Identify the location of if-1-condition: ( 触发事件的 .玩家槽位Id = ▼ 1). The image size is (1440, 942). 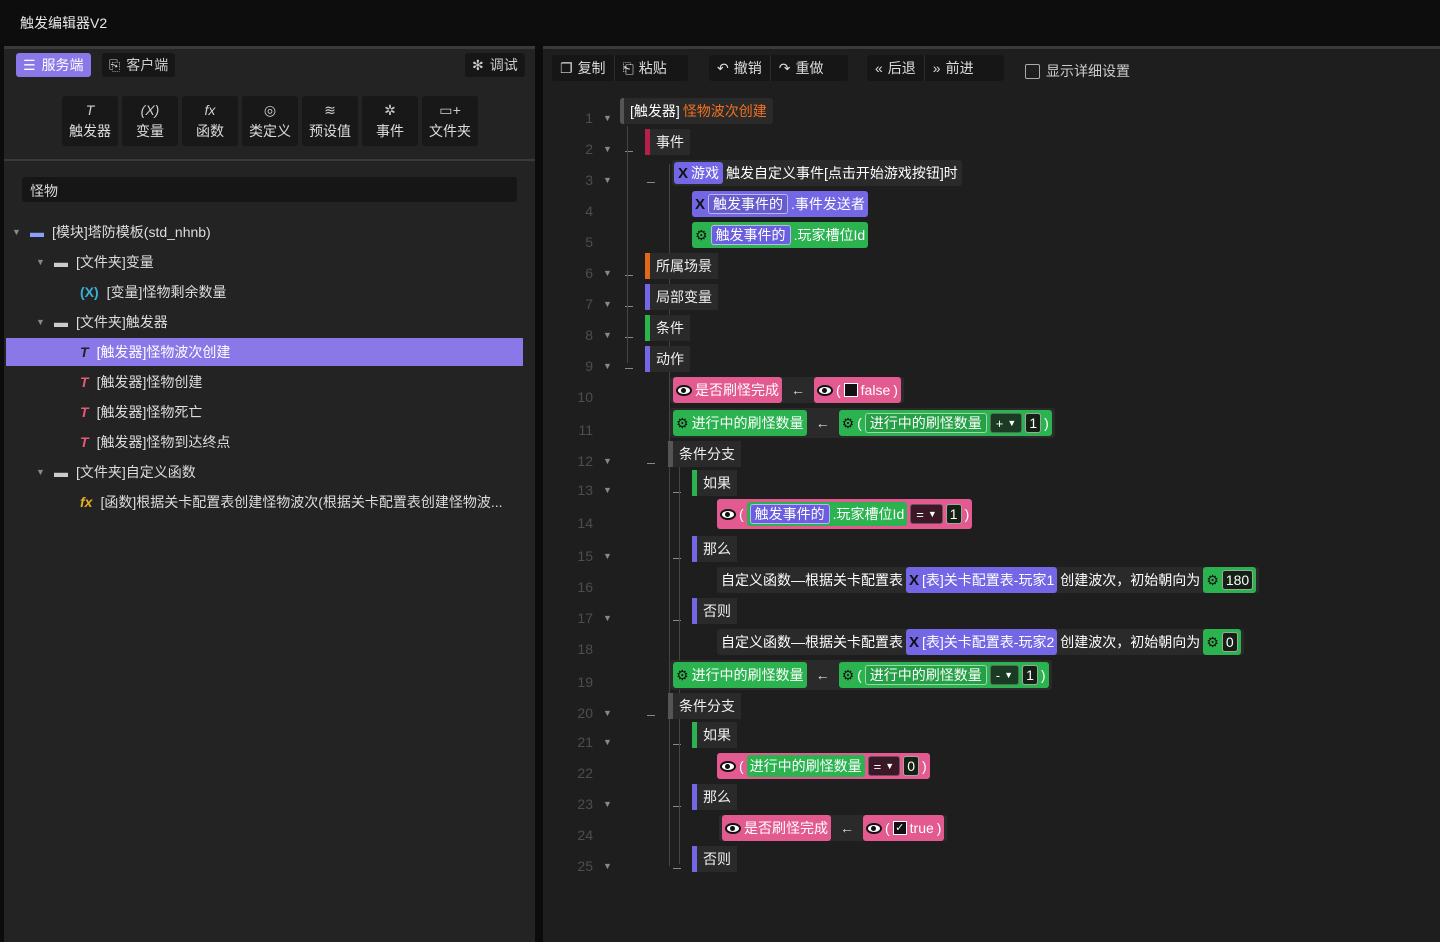
(845, 514).